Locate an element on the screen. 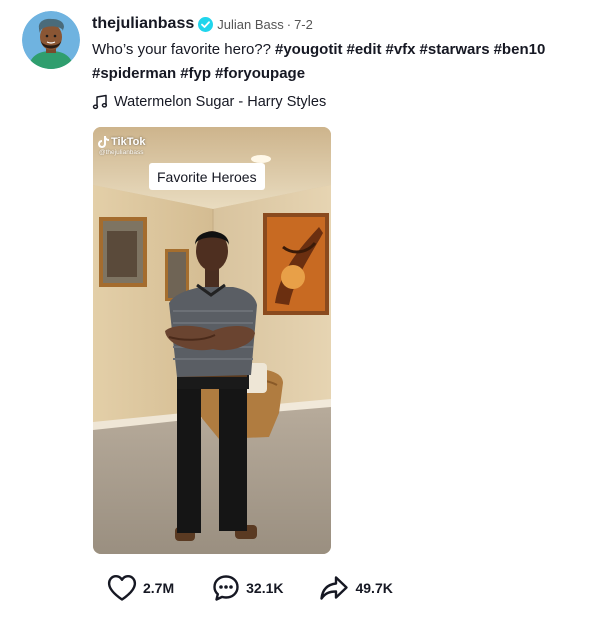 Image resolution: width=593 pixels, height=620 pixels. action-bar: 2.7M 32.1K 49.7K is located at coordinates (250, 588).